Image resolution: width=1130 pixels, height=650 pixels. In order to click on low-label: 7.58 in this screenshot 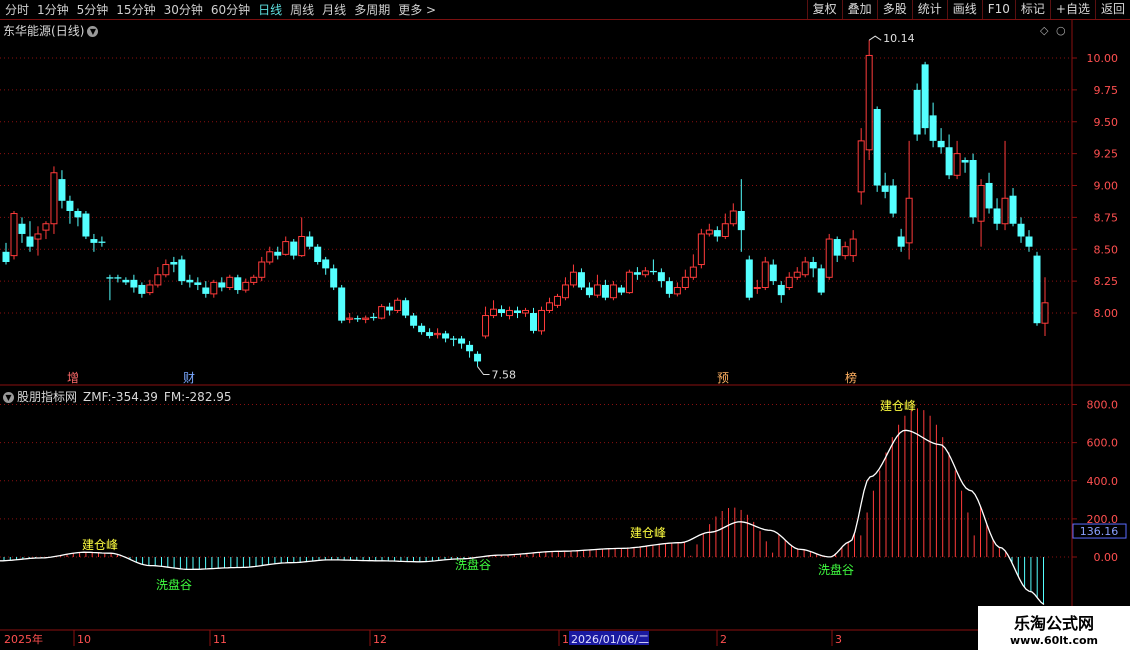, I will do `click(504, 375)`.